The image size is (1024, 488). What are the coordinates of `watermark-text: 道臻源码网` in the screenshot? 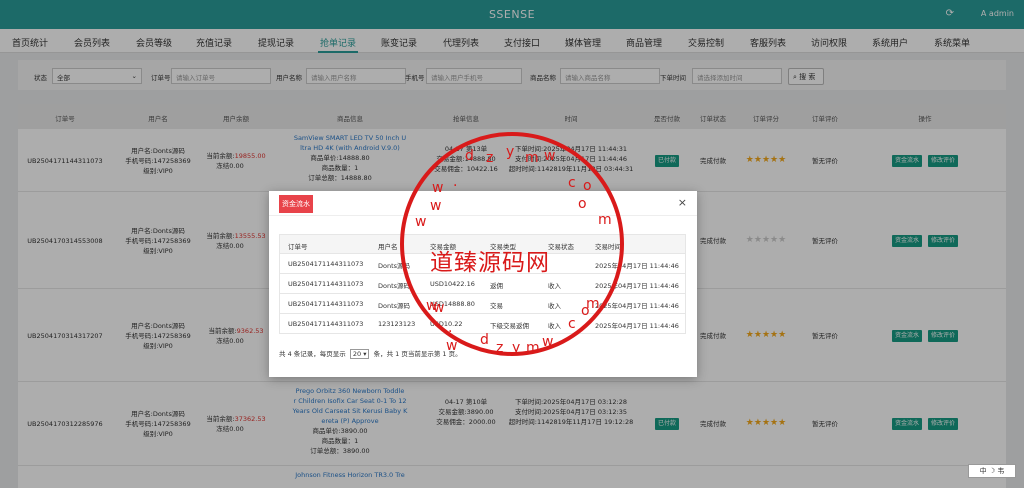 It's located at (490, 263).